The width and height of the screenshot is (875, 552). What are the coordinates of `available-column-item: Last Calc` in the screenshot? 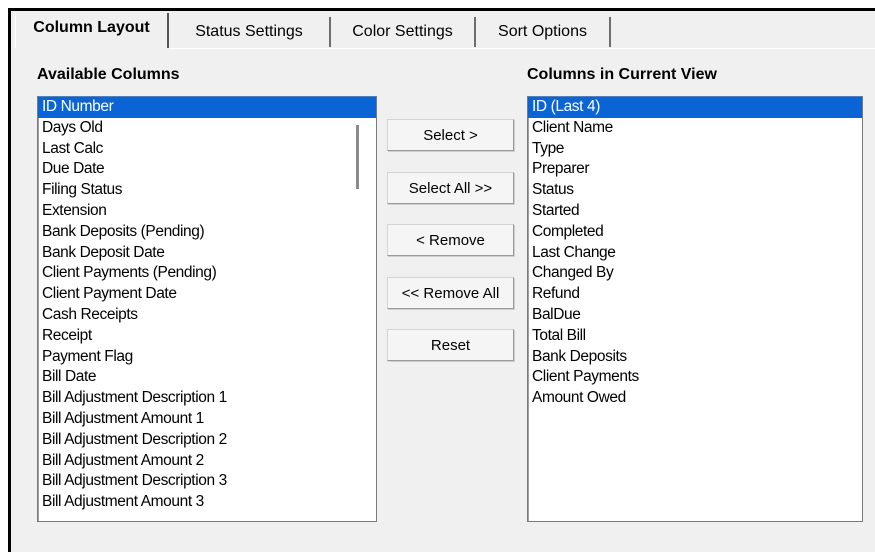 It's located at (207, 149).